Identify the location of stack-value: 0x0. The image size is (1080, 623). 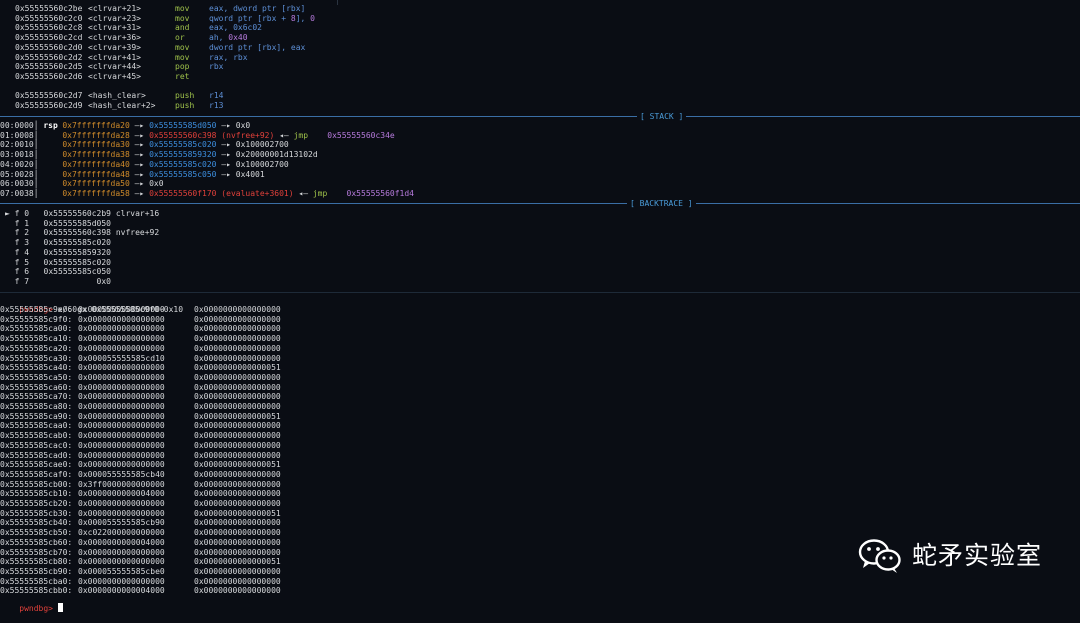
(156, 184).